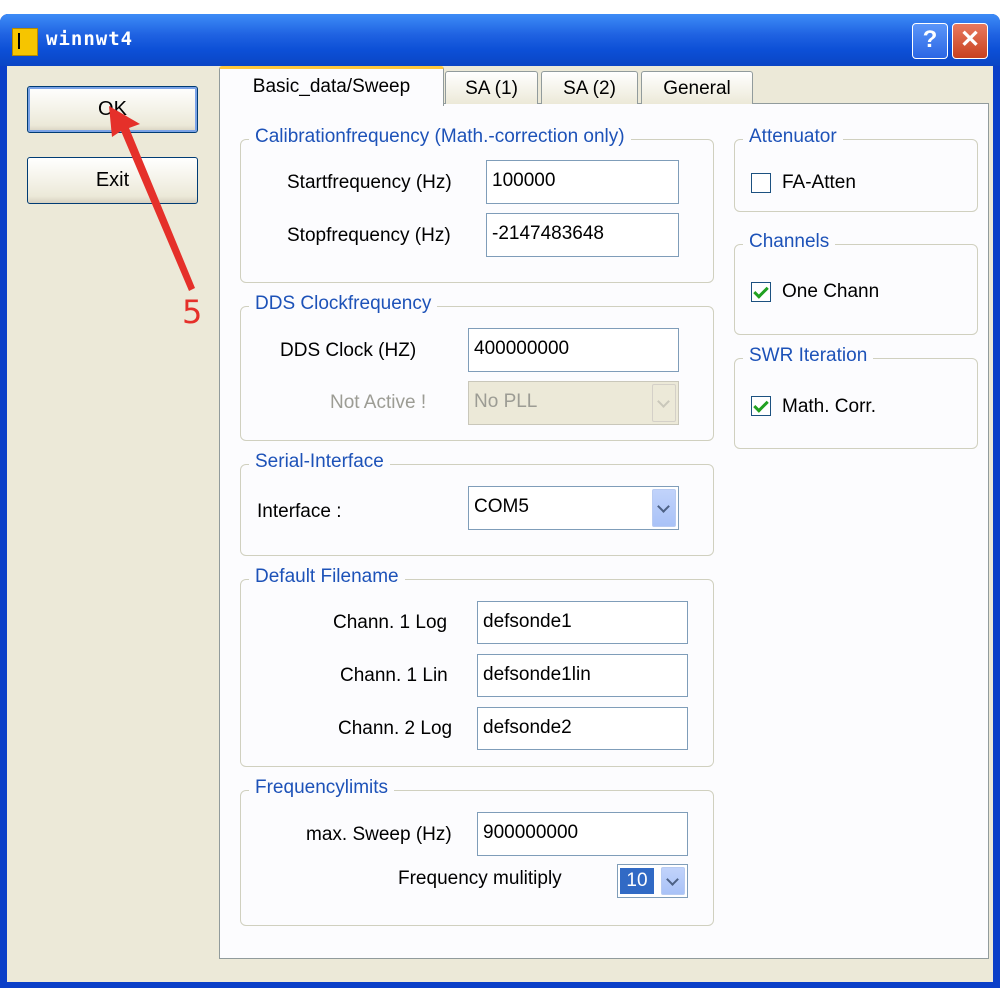 This screenshot has width=1000, height=1000. I want to click on one-chann-label: One Chann, so click(831, 291).